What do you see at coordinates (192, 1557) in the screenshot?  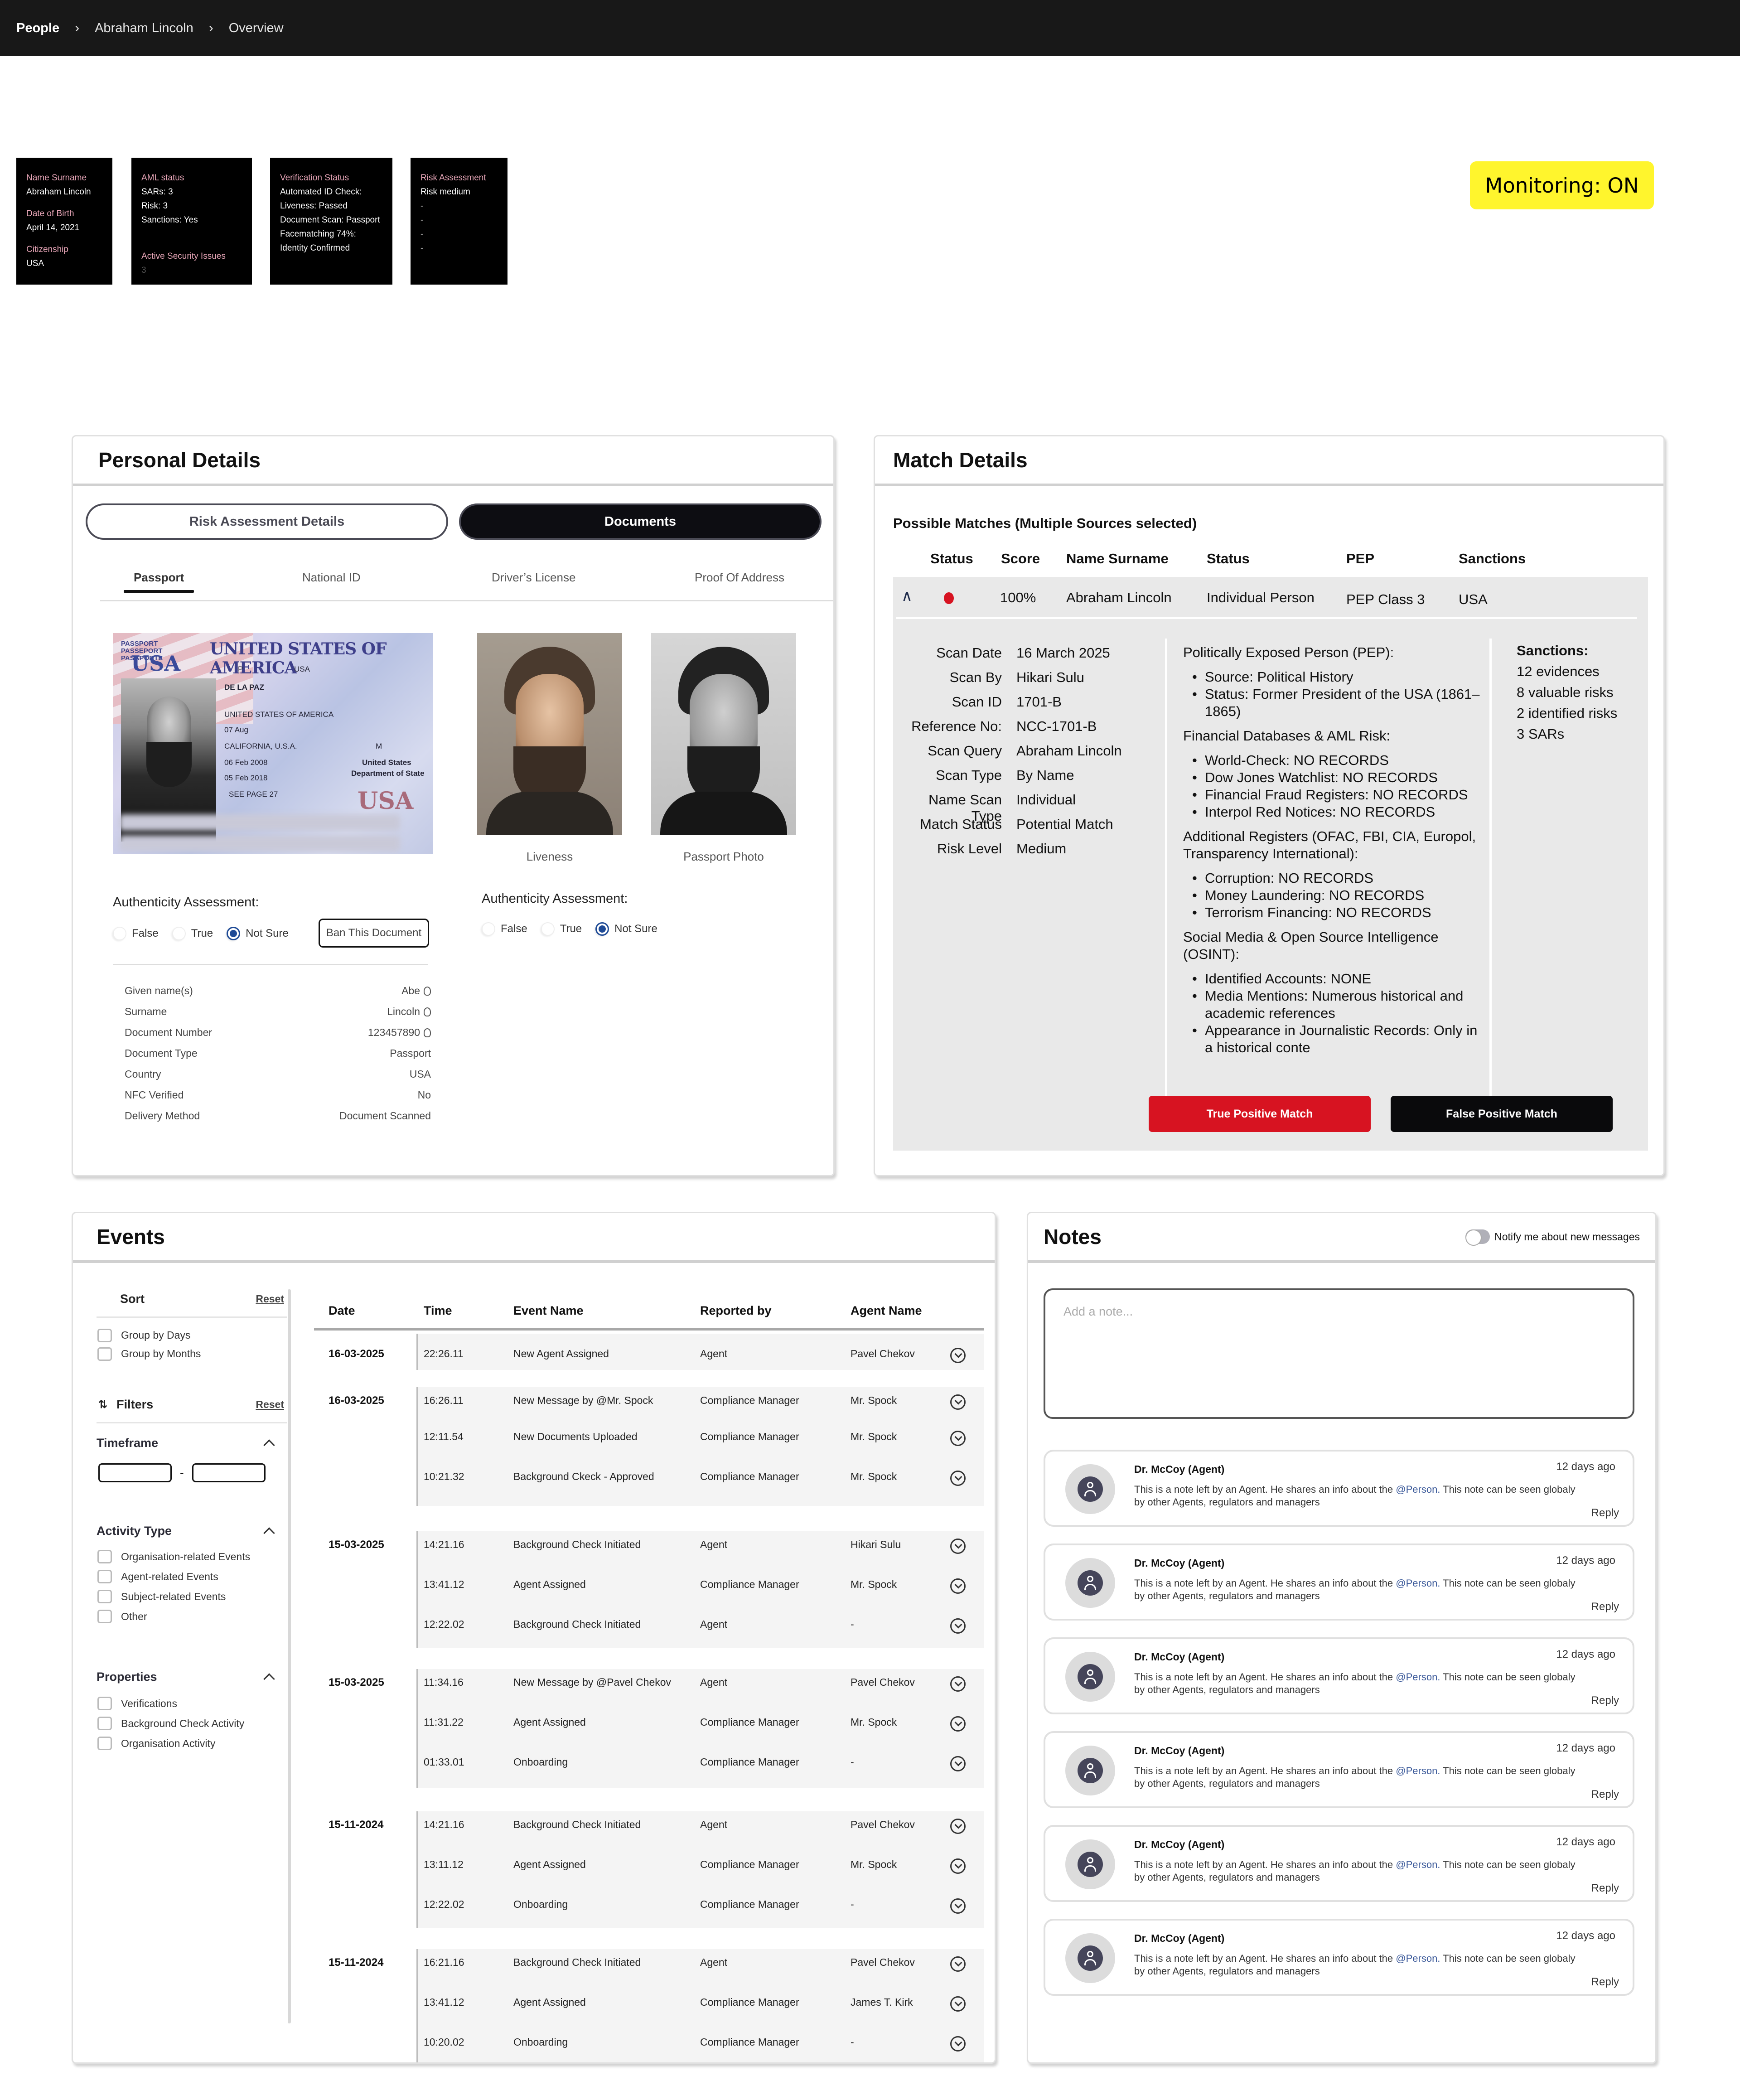 I see `activity-option: Organisation-related Events` at bounding box center [192, 1557].